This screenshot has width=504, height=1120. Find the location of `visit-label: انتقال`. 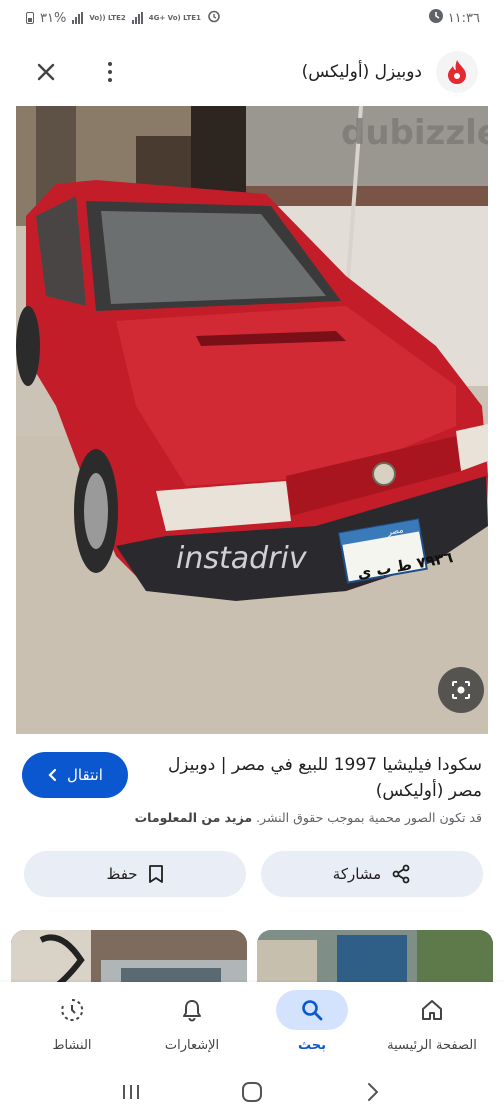

visit-label: انتقال is located at coordinates (85, 775).